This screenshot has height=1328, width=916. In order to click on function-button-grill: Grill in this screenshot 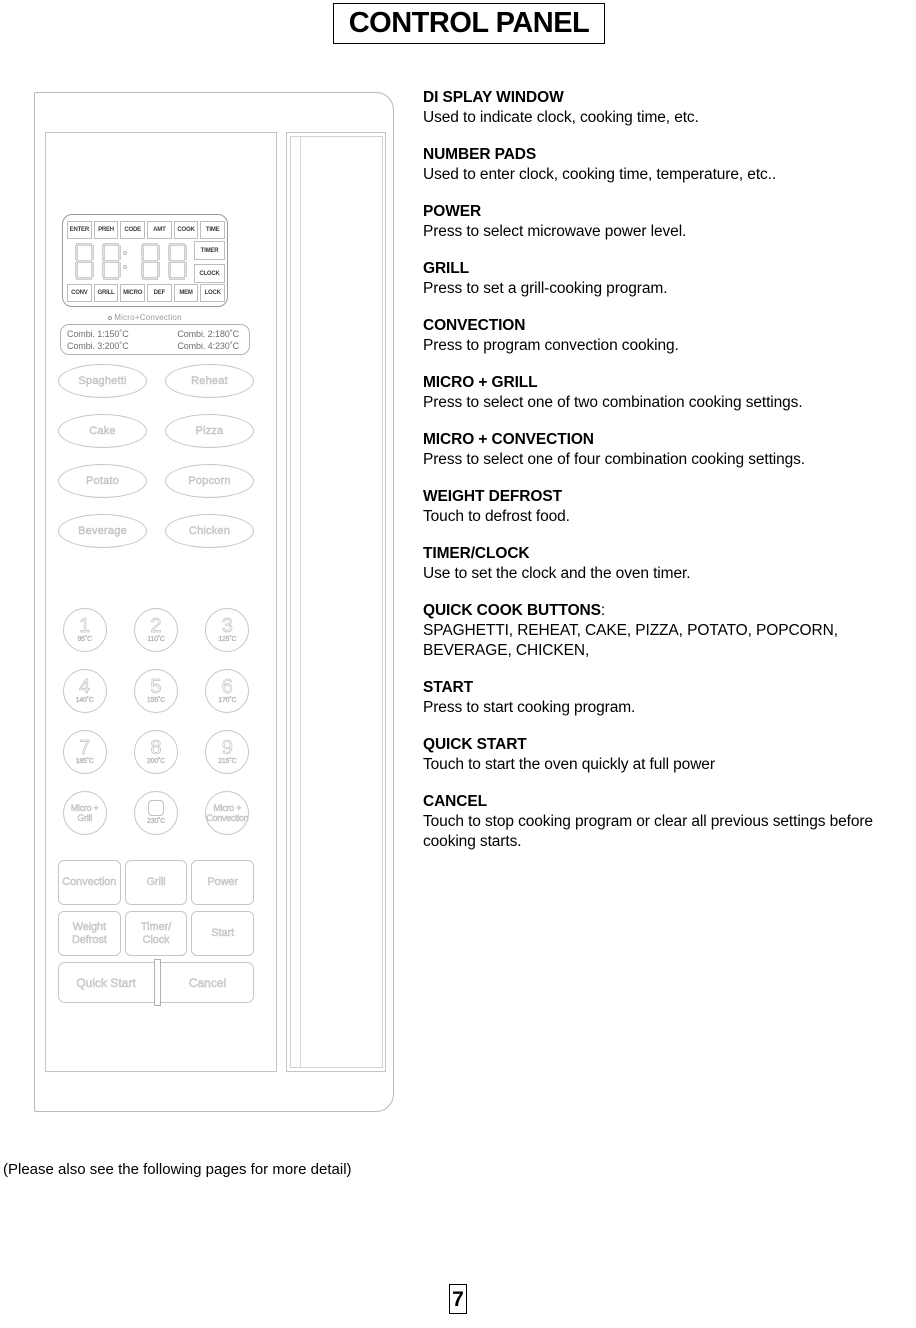, I will do `click(156, 882)`.